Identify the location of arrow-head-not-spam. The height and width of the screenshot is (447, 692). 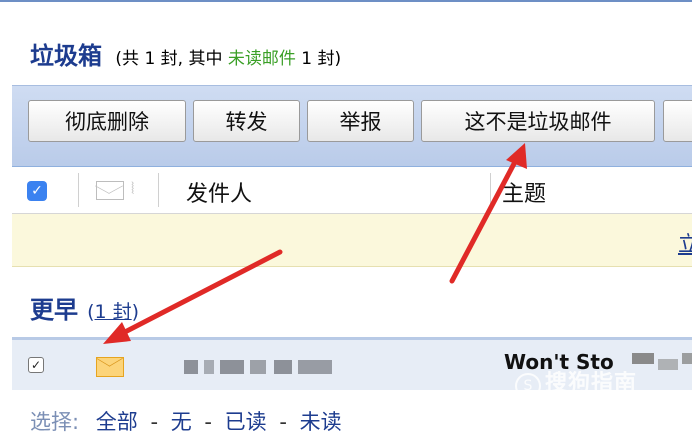
(516, 156).